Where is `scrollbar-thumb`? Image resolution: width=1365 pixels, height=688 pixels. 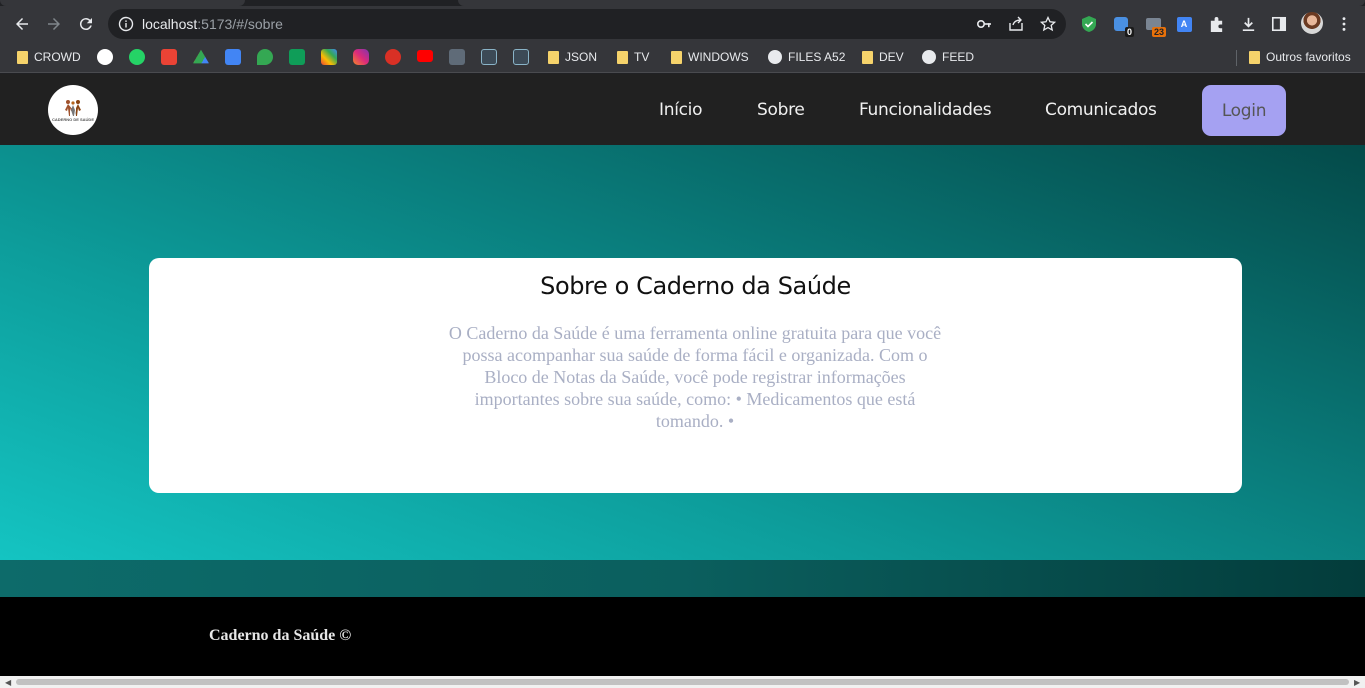 scrollbar-thumb is located at coordinates (682, 682).